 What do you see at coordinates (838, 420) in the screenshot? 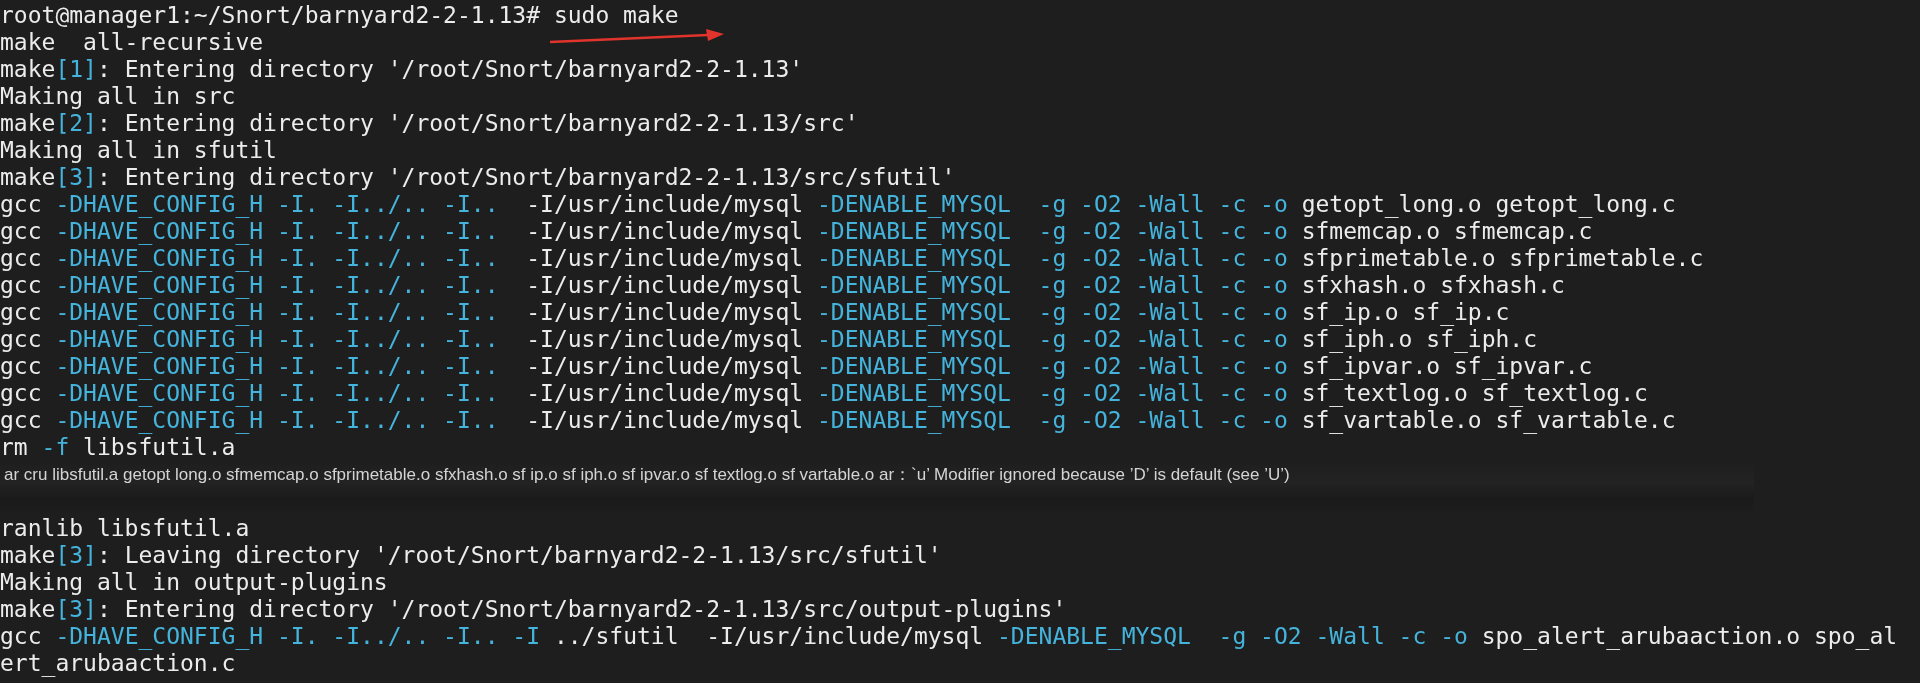
I see `terminal-line: gcc -DHAVE_CONFIG_H -I. -I../.. -I.. -I/usr/include/mysql -DENABLE_MYSQL -g -O2 -Wall -c -o sf_vartable.o sf_vartable.c` at bounding box center [838, 420].